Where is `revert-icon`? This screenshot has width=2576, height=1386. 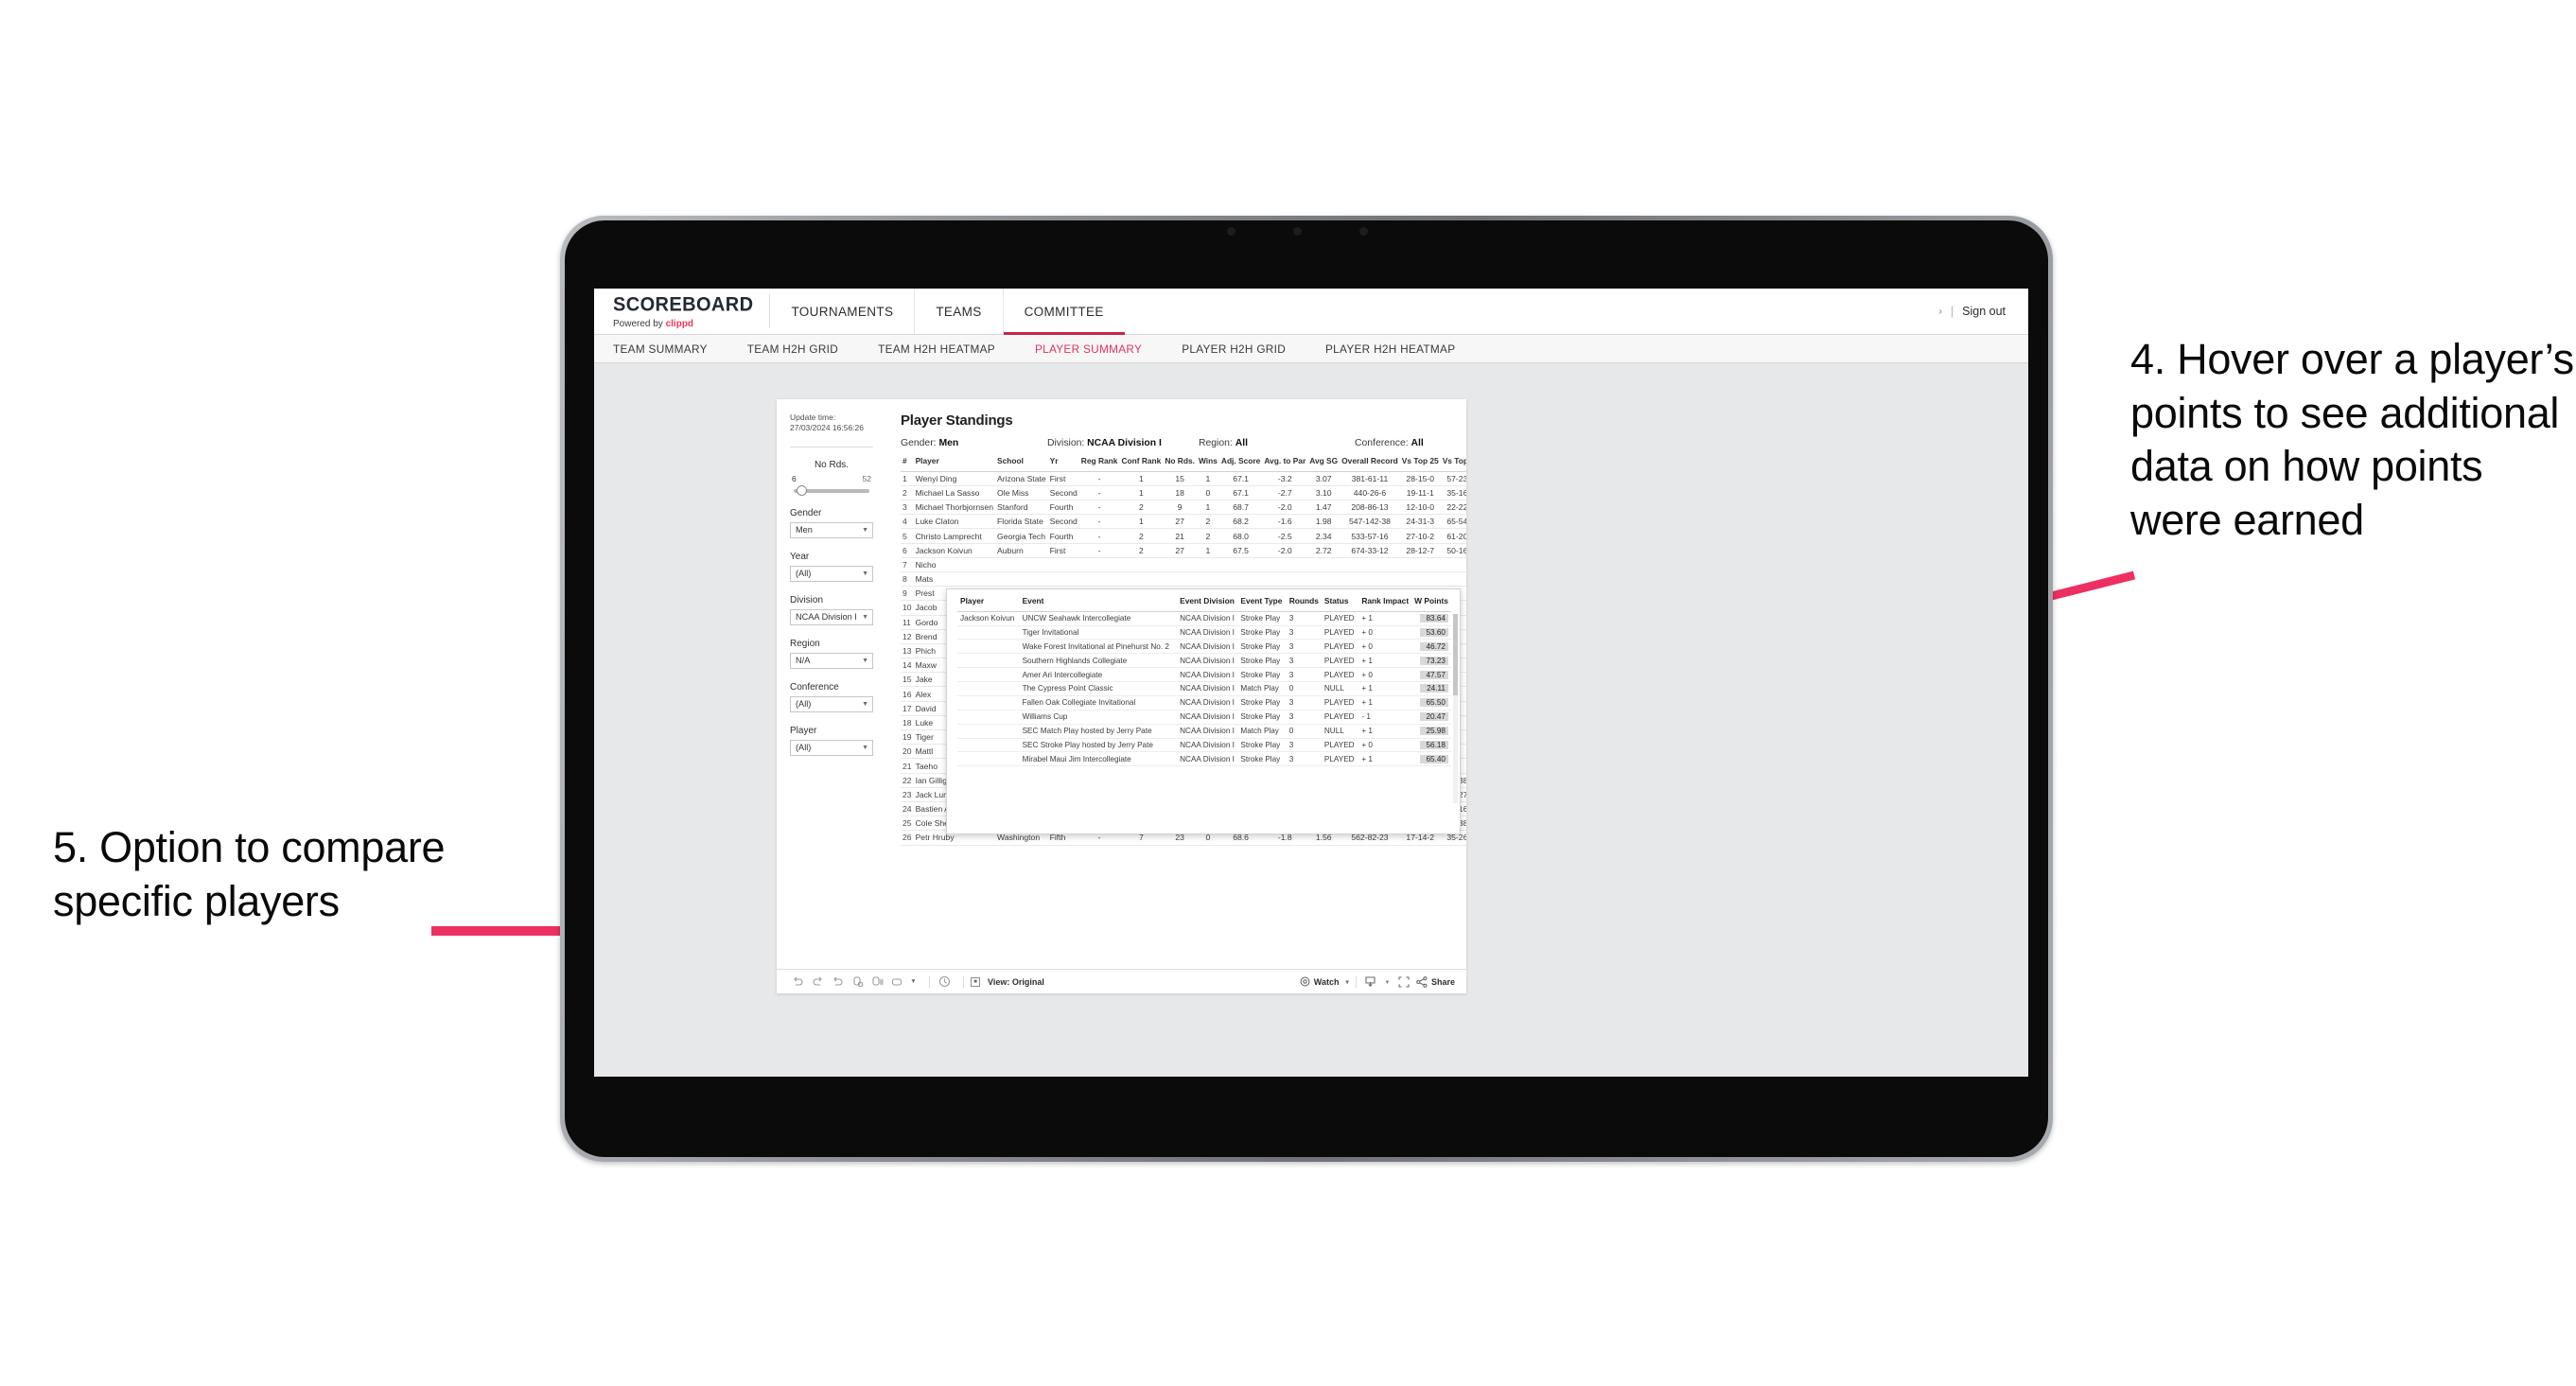
revert-icon is located at coordinates (838, 982).